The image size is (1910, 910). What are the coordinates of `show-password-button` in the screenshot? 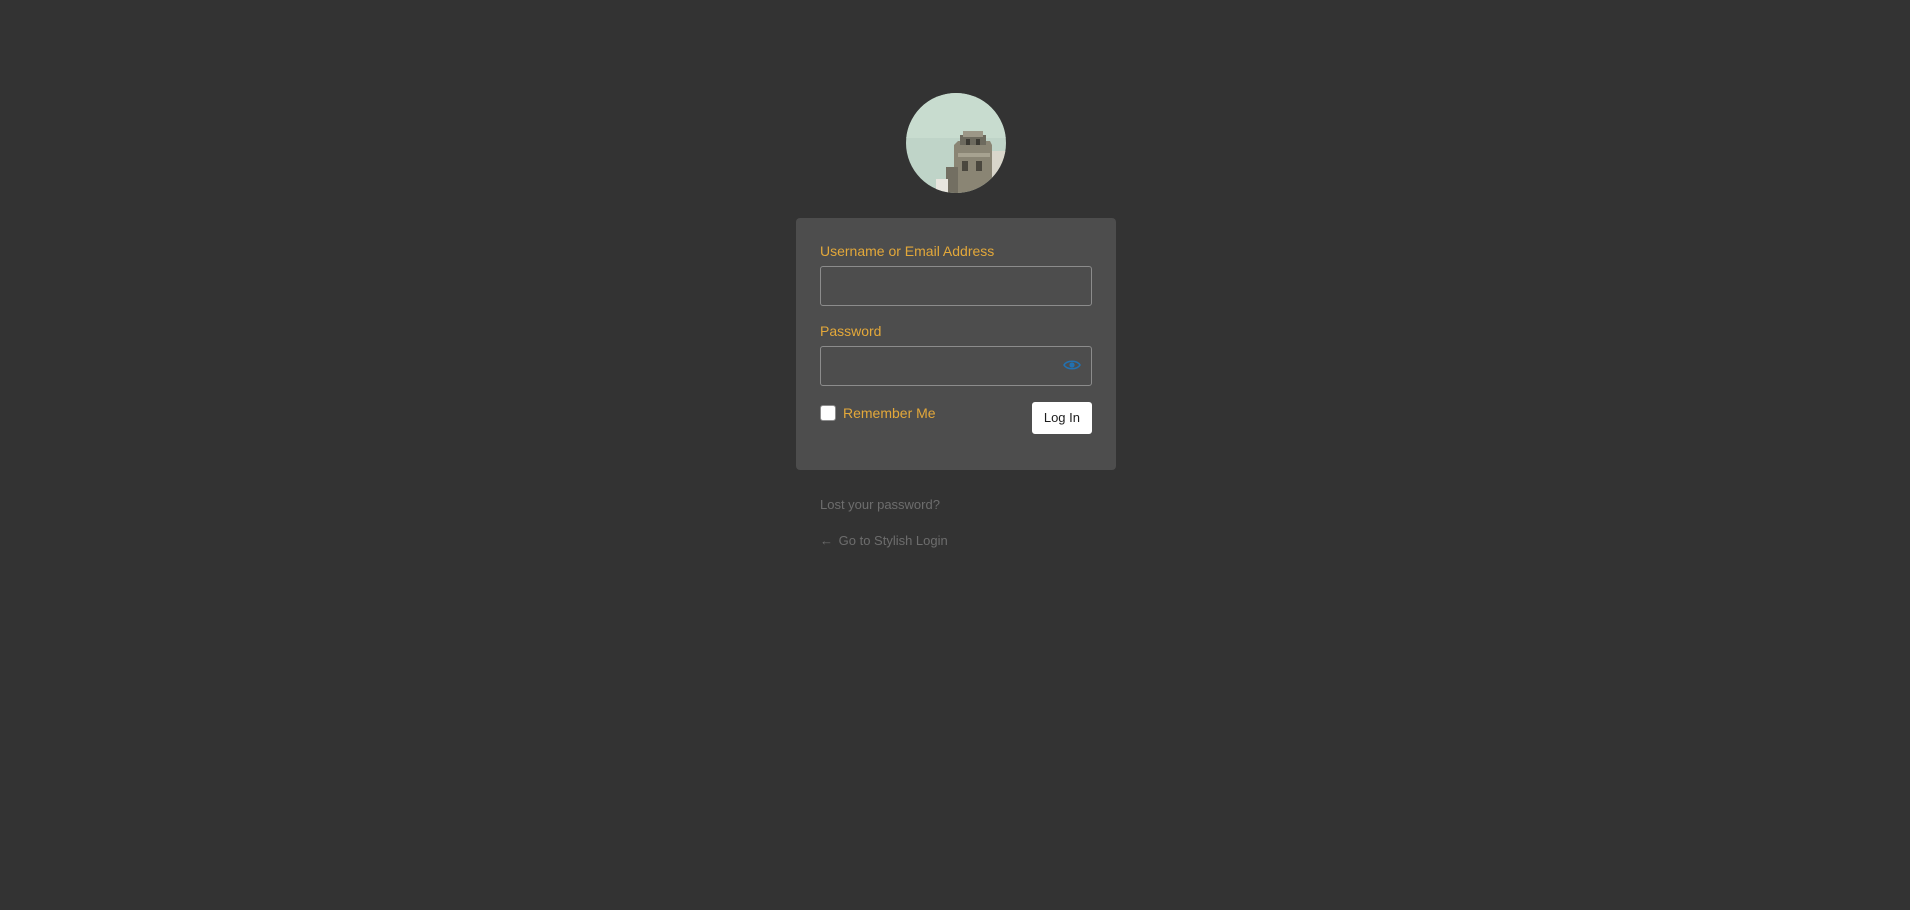 It's located at (1072, 366).